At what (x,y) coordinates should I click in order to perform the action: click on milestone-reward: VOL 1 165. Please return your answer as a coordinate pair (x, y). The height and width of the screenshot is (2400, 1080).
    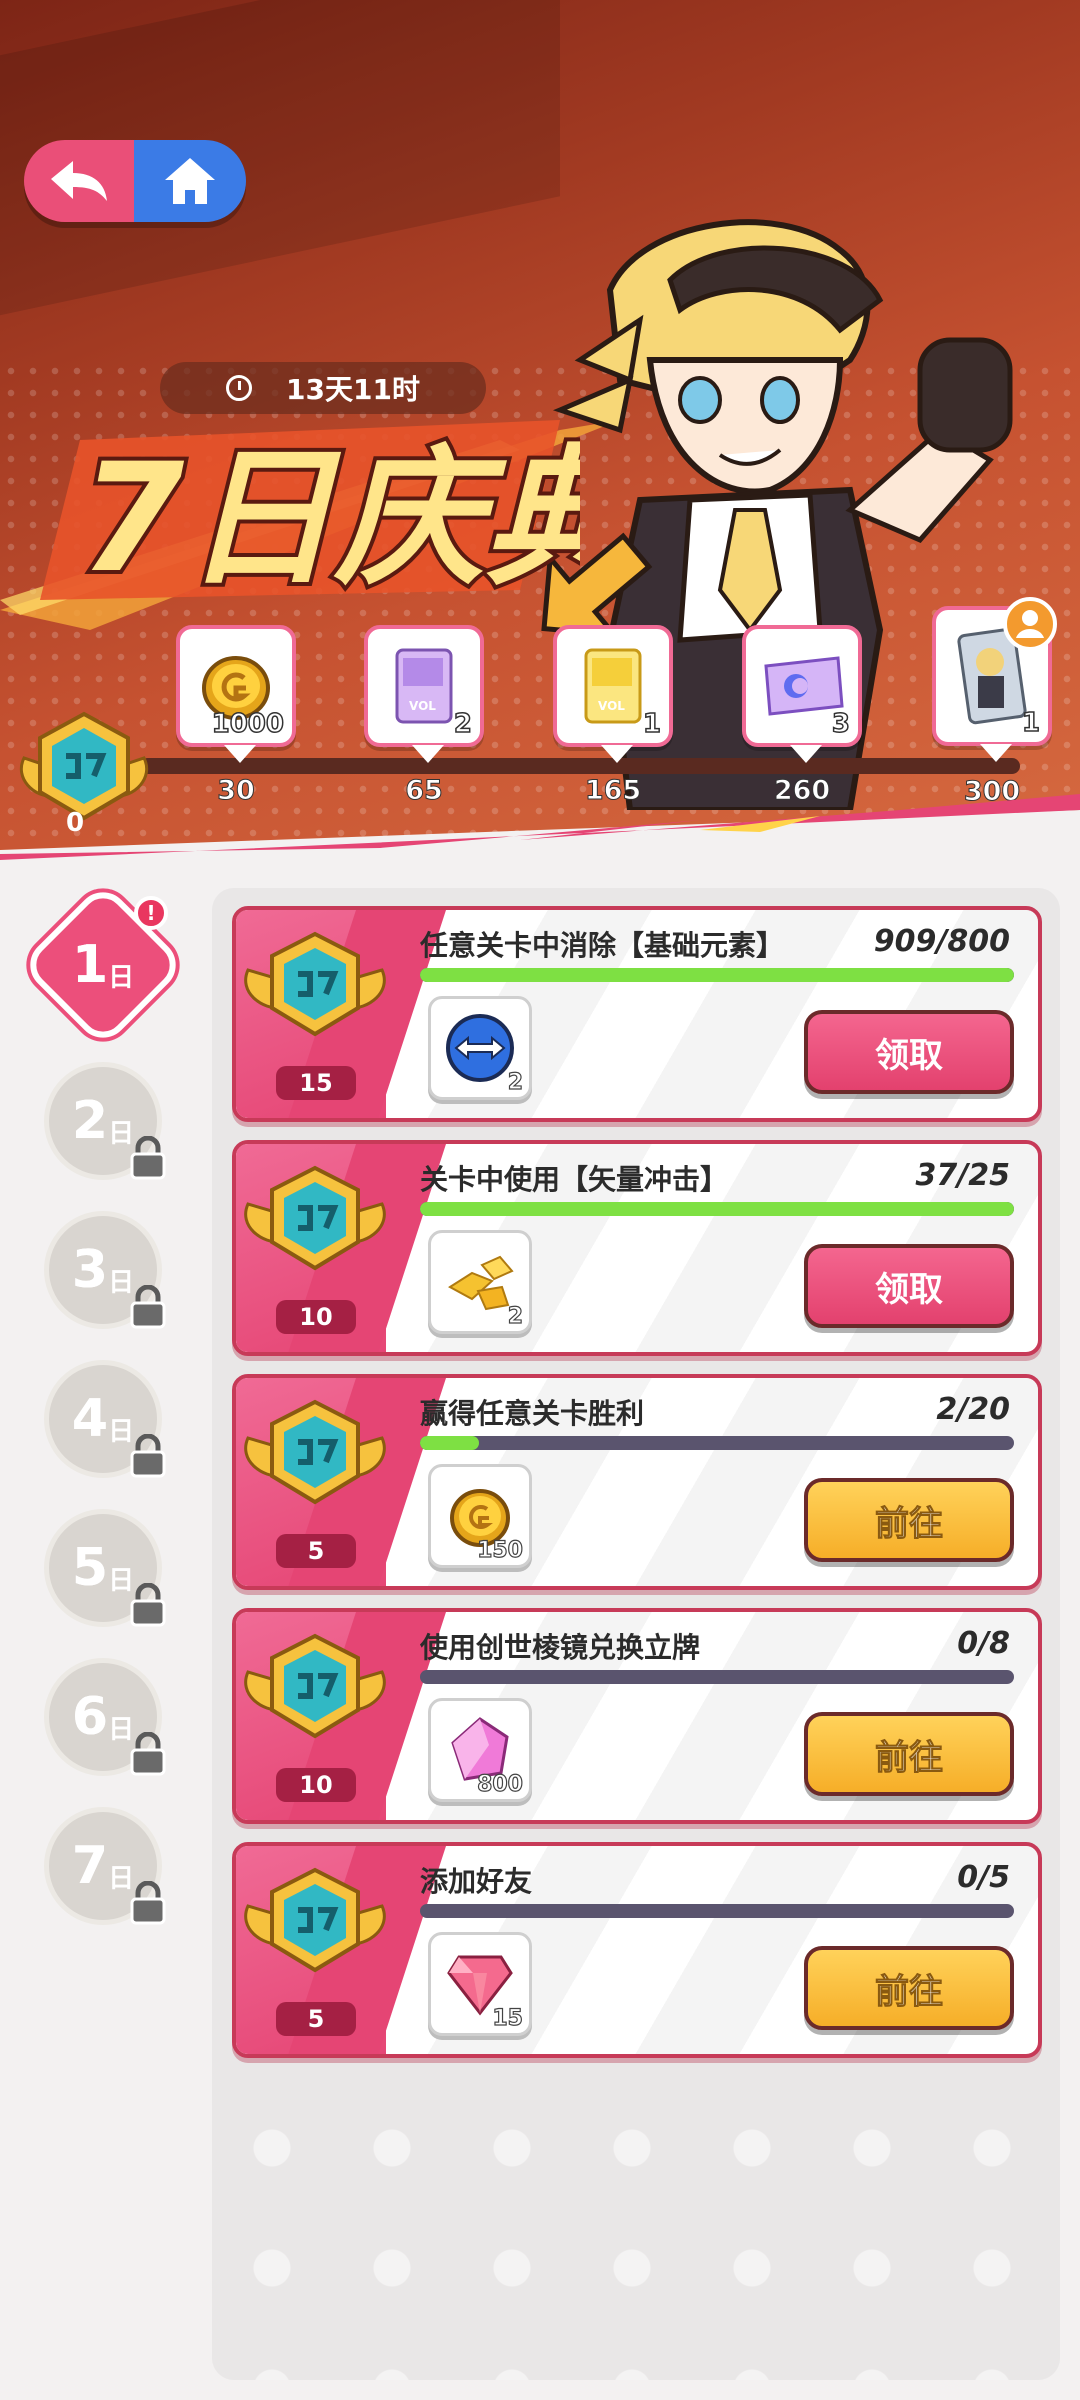
    Looking at the image, I should click on (613, 716).